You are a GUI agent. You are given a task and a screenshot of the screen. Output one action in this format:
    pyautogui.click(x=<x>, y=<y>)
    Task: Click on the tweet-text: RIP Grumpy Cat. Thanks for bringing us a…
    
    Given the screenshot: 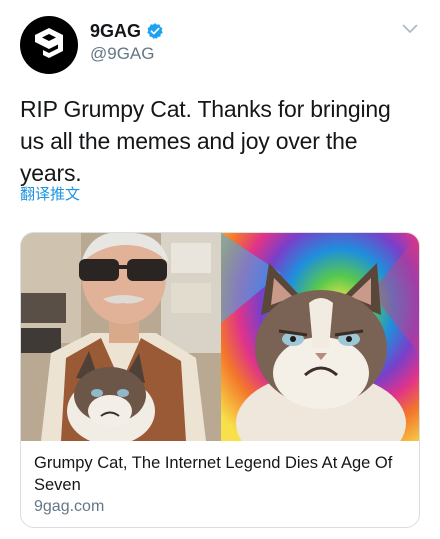 What is the action you would take?
    pyautogui.click(x=205, y=141)
    